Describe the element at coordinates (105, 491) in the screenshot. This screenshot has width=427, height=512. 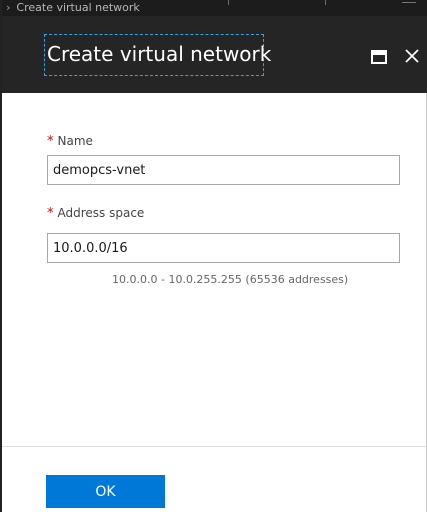
I see `ok-button: OK` at that location.